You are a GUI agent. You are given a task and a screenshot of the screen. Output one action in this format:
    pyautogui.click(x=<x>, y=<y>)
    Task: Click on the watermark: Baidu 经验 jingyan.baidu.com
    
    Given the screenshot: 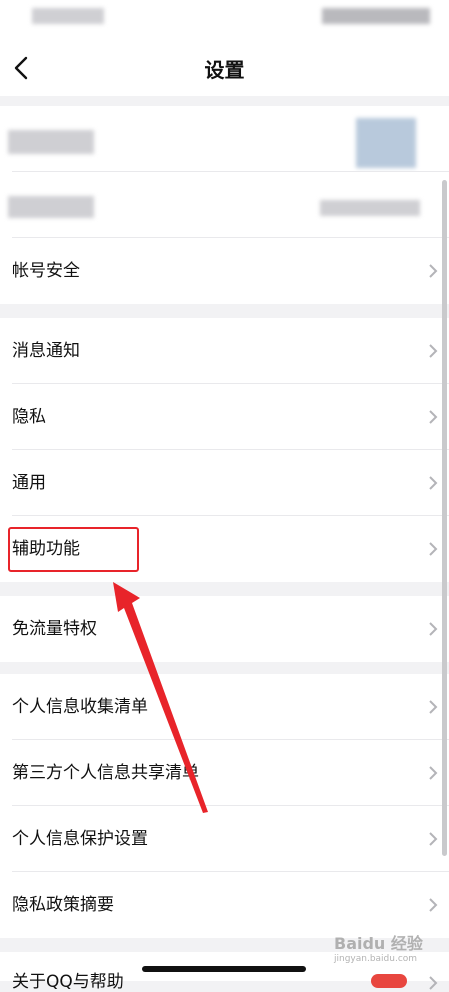 What is the action you would take?
    pyautogui.click(x=378, y=947)
    